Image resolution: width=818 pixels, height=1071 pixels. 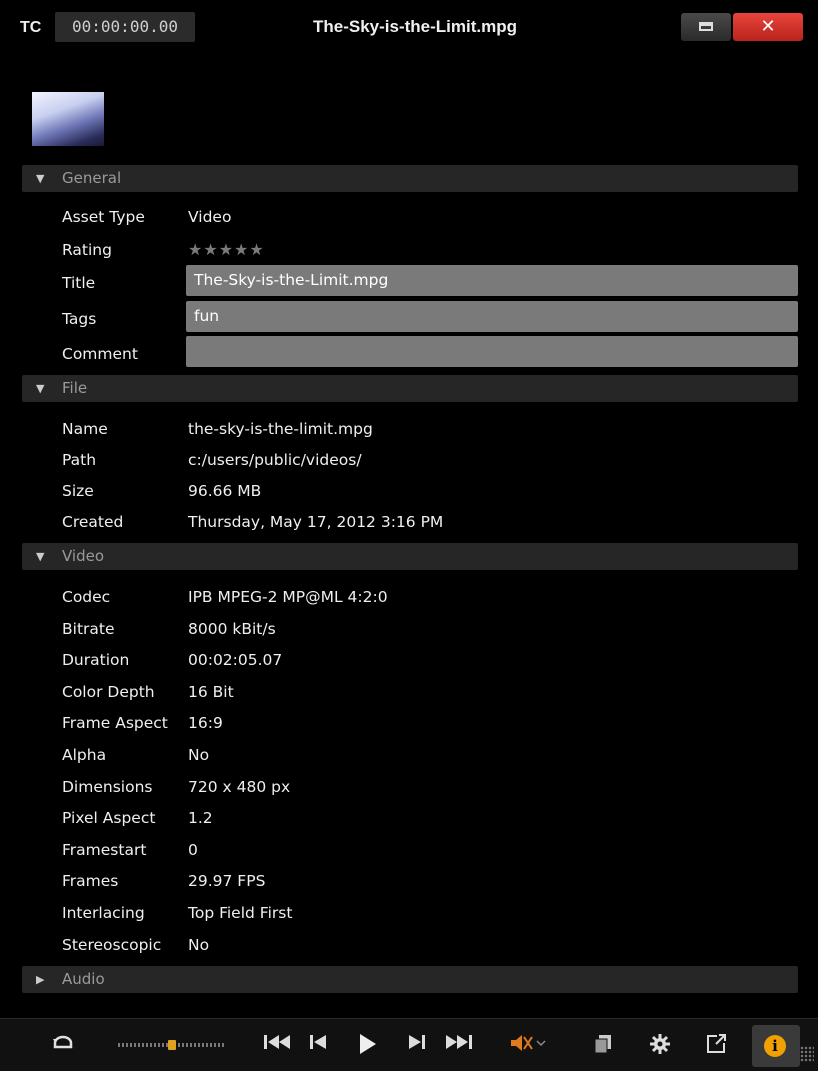 What do you see at coordinates (459, 1045) in the screenshot?
I see `go-to-end-icon` at bounding box center [459, 1045].